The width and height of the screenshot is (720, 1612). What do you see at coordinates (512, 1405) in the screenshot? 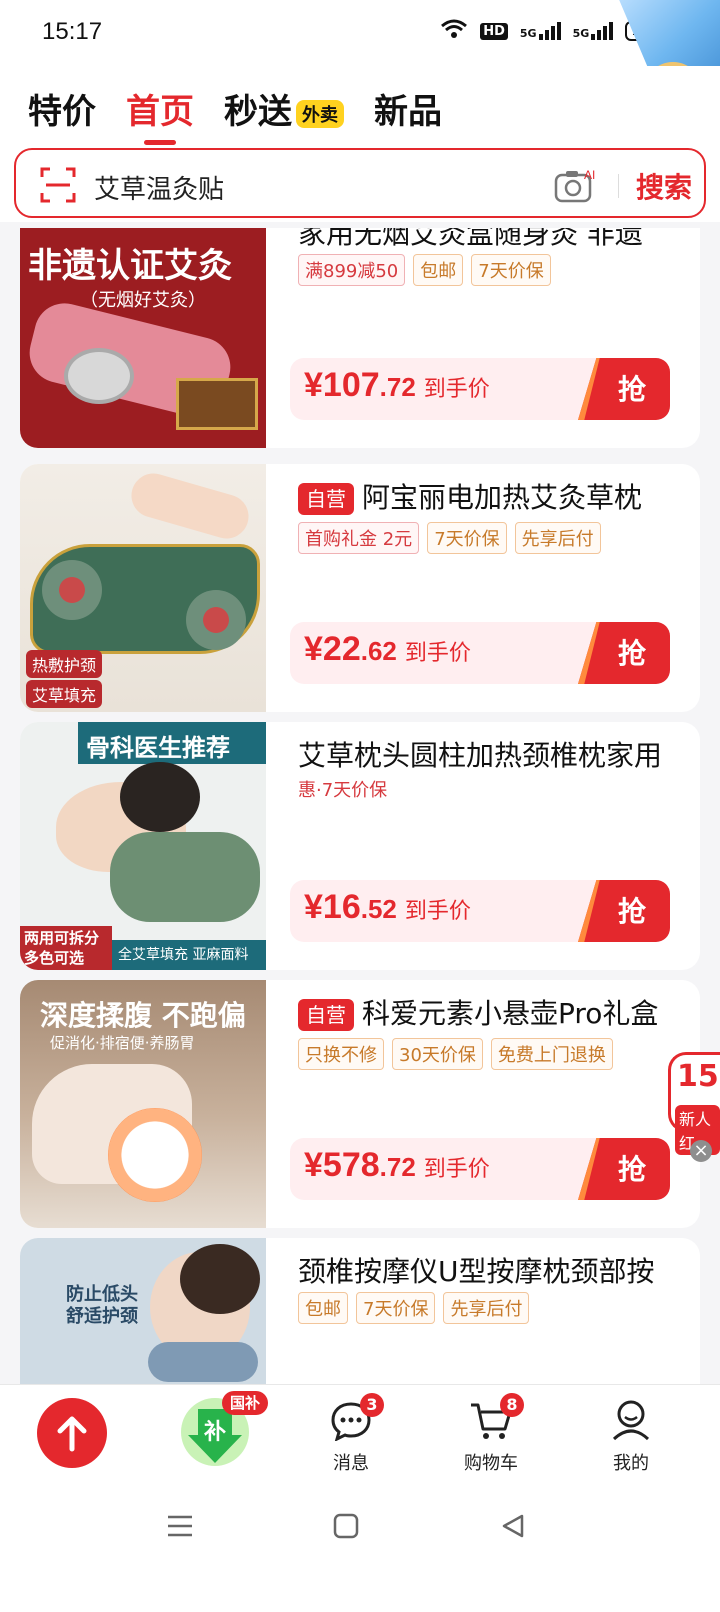
I see `cart-count-badge: 8` at bounding box center [512, 1405].